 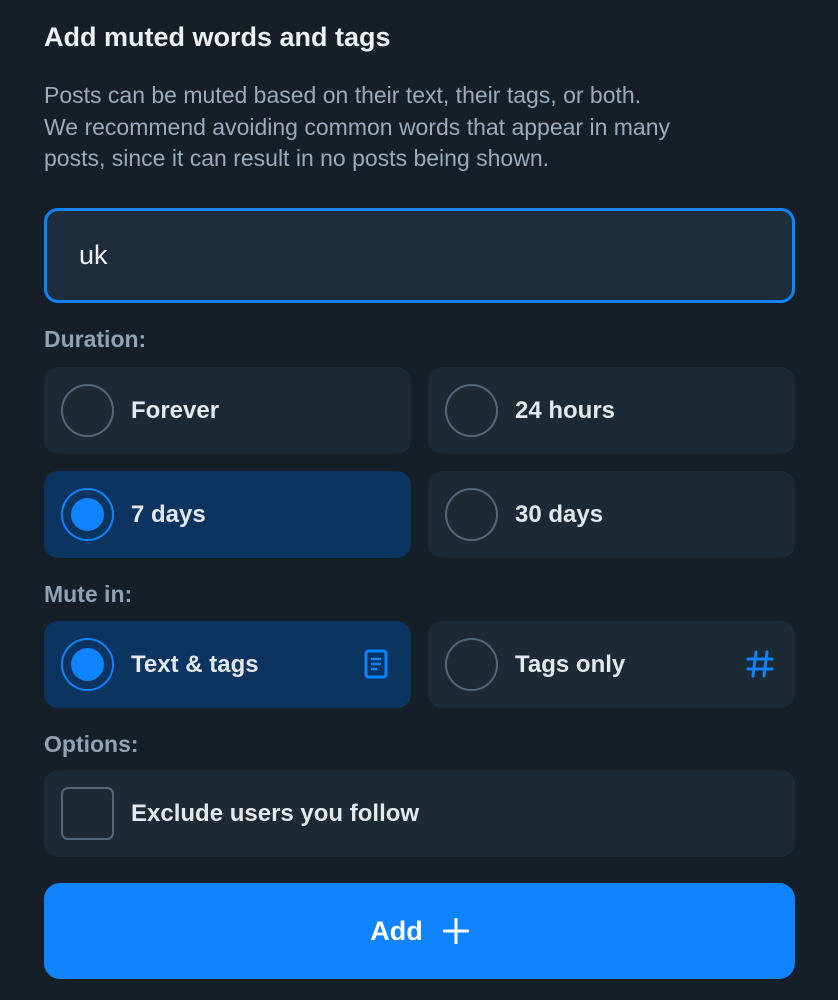 I want to click on mute-in-option-text-and-tags: Text & tags, so click(x=227, y=664).